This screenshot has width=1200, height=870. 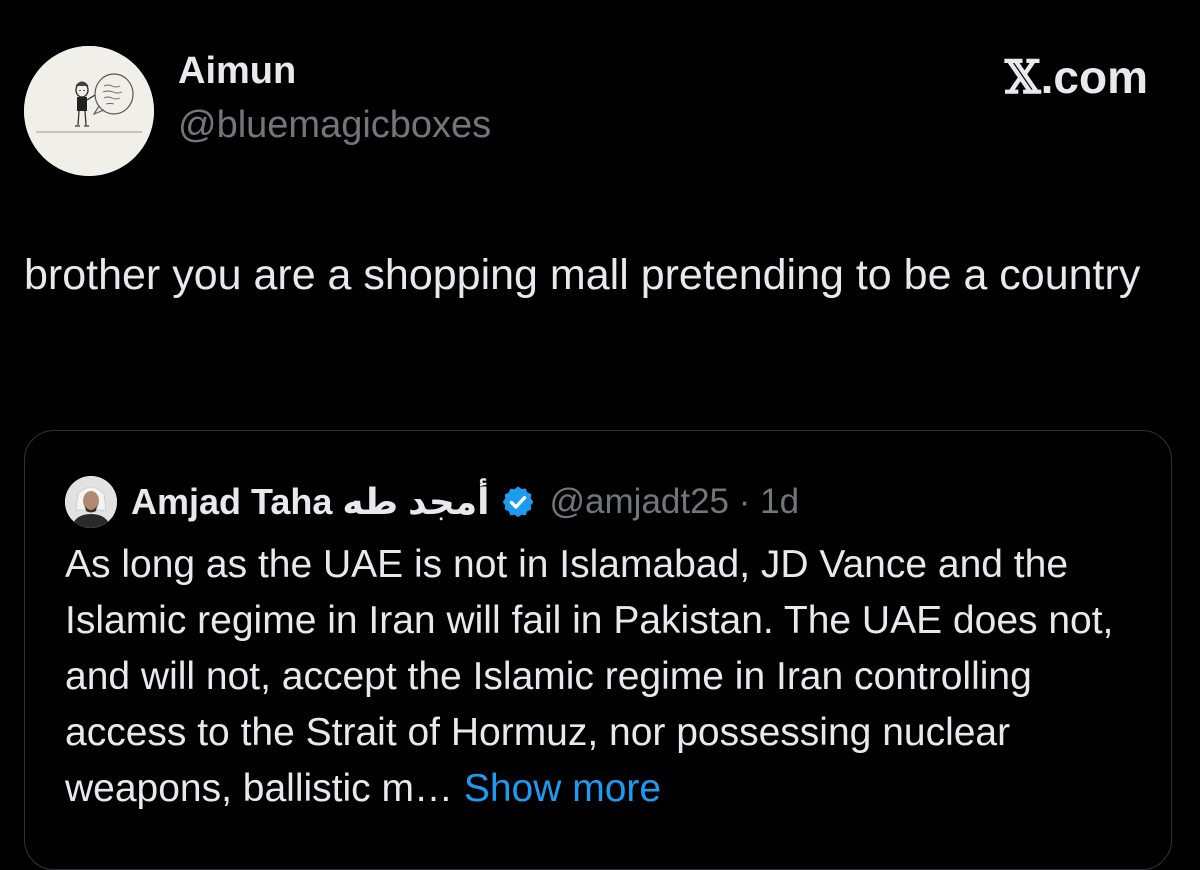 I want to click on quoted-author-avatar, so click(x=91, y=502).